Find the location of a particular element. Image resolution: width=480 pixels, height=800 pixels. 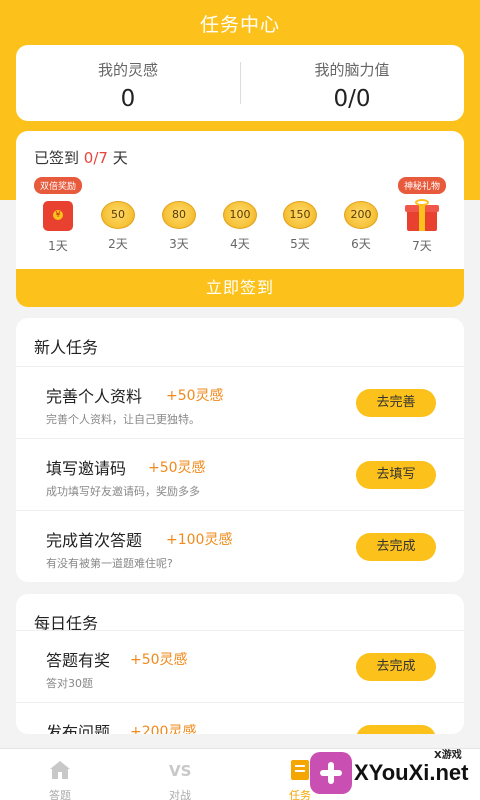

complete-profile-button: 去完善 is located at coordinates (396, 403).